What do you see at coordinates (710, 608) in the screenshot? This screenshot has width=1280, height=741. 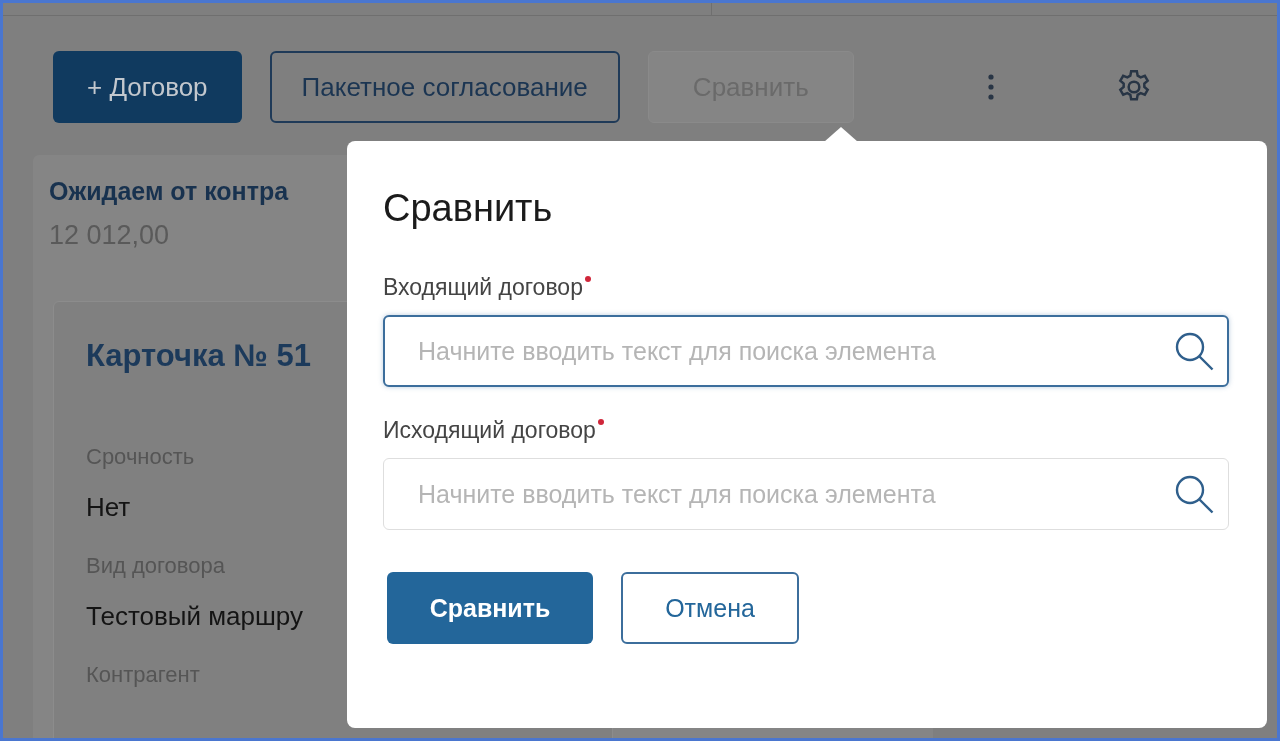 I see `cancel-button: Отмена` at bounding box center [710, 608].